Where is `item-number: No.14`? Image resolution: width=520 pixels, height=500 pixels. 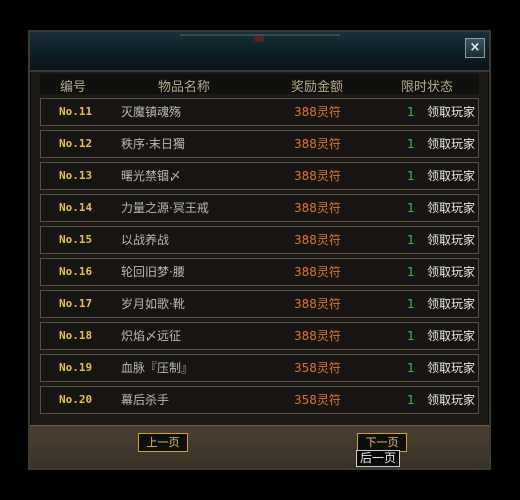
item-number: No.14 is located at coordinates (76, 207).